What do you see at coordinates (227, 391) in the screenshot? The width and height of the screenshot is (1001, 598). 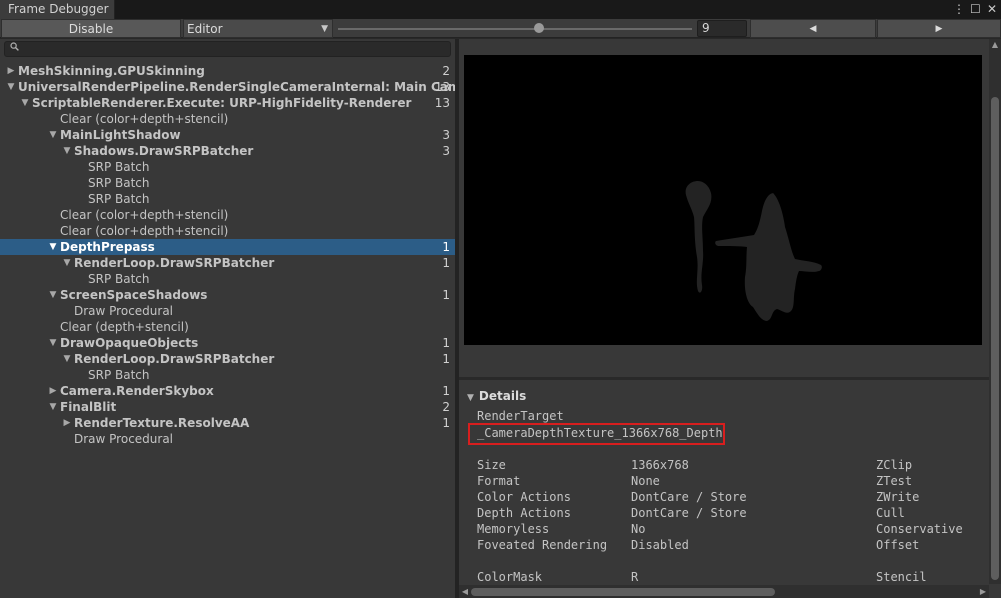 I see `tree-row: ▶ Camera.RenderSkybox 1` at bounding box center [227, 391].